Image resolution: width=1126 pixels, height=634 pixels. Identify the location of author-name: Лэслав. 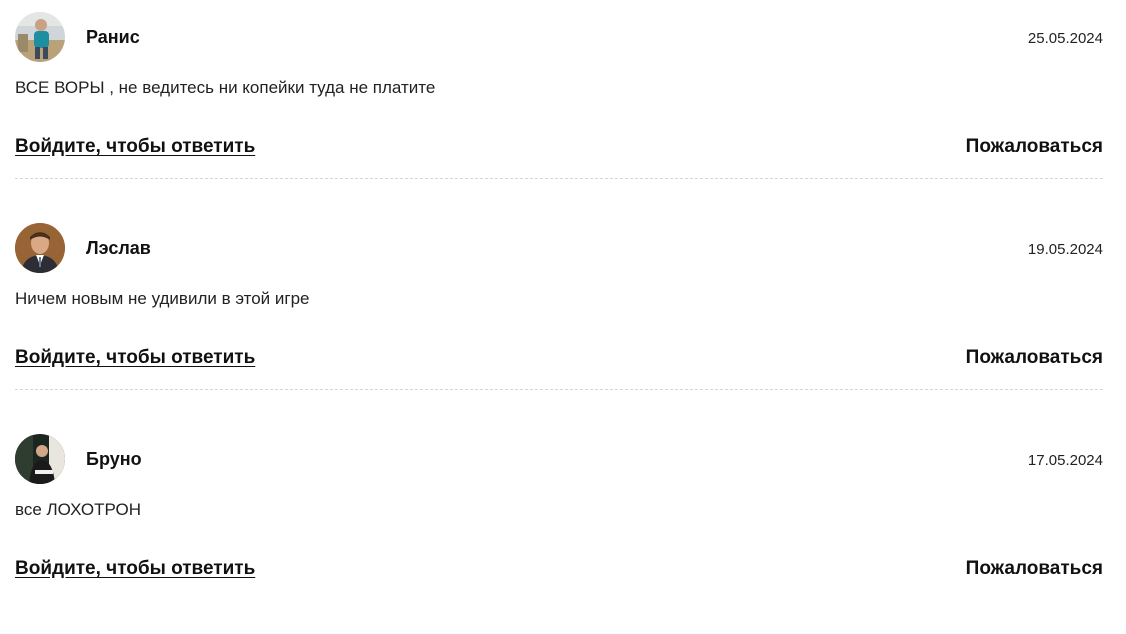
(118, 248).